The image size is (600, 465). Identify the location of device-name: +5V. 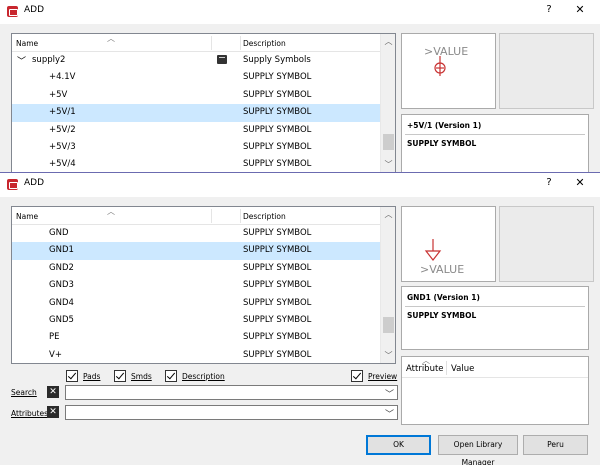
(58, 94).